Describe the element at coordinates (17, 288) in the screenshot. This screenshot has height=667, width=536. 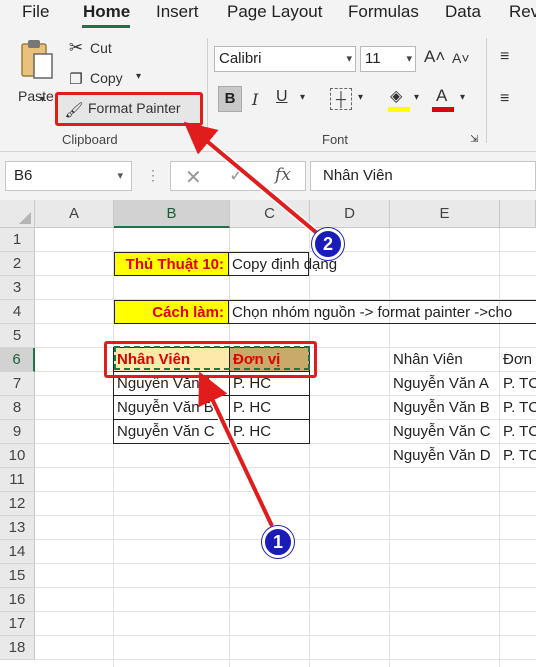
I see `row-header: 3` at that location.